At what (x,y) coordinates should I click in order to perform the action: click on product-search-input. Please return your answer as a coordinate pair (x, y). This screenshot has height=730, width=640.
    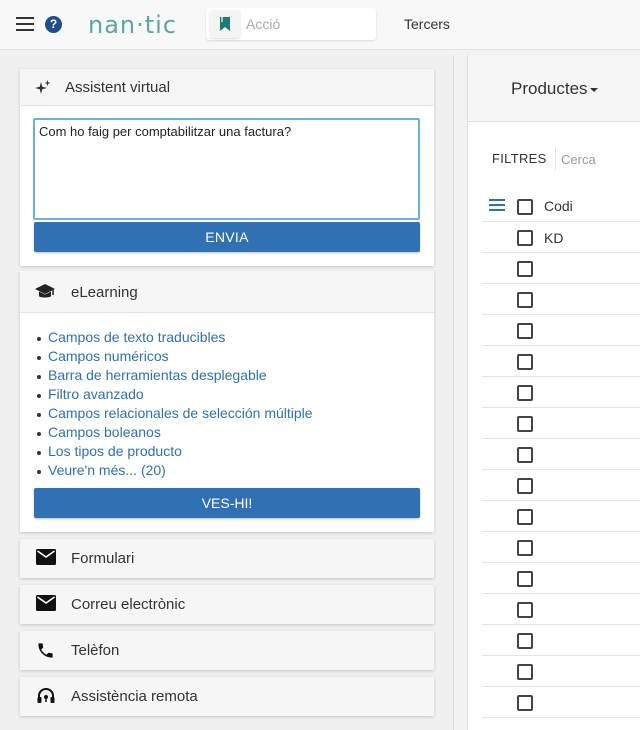
    Looking at the image, I should click on (597, 159).